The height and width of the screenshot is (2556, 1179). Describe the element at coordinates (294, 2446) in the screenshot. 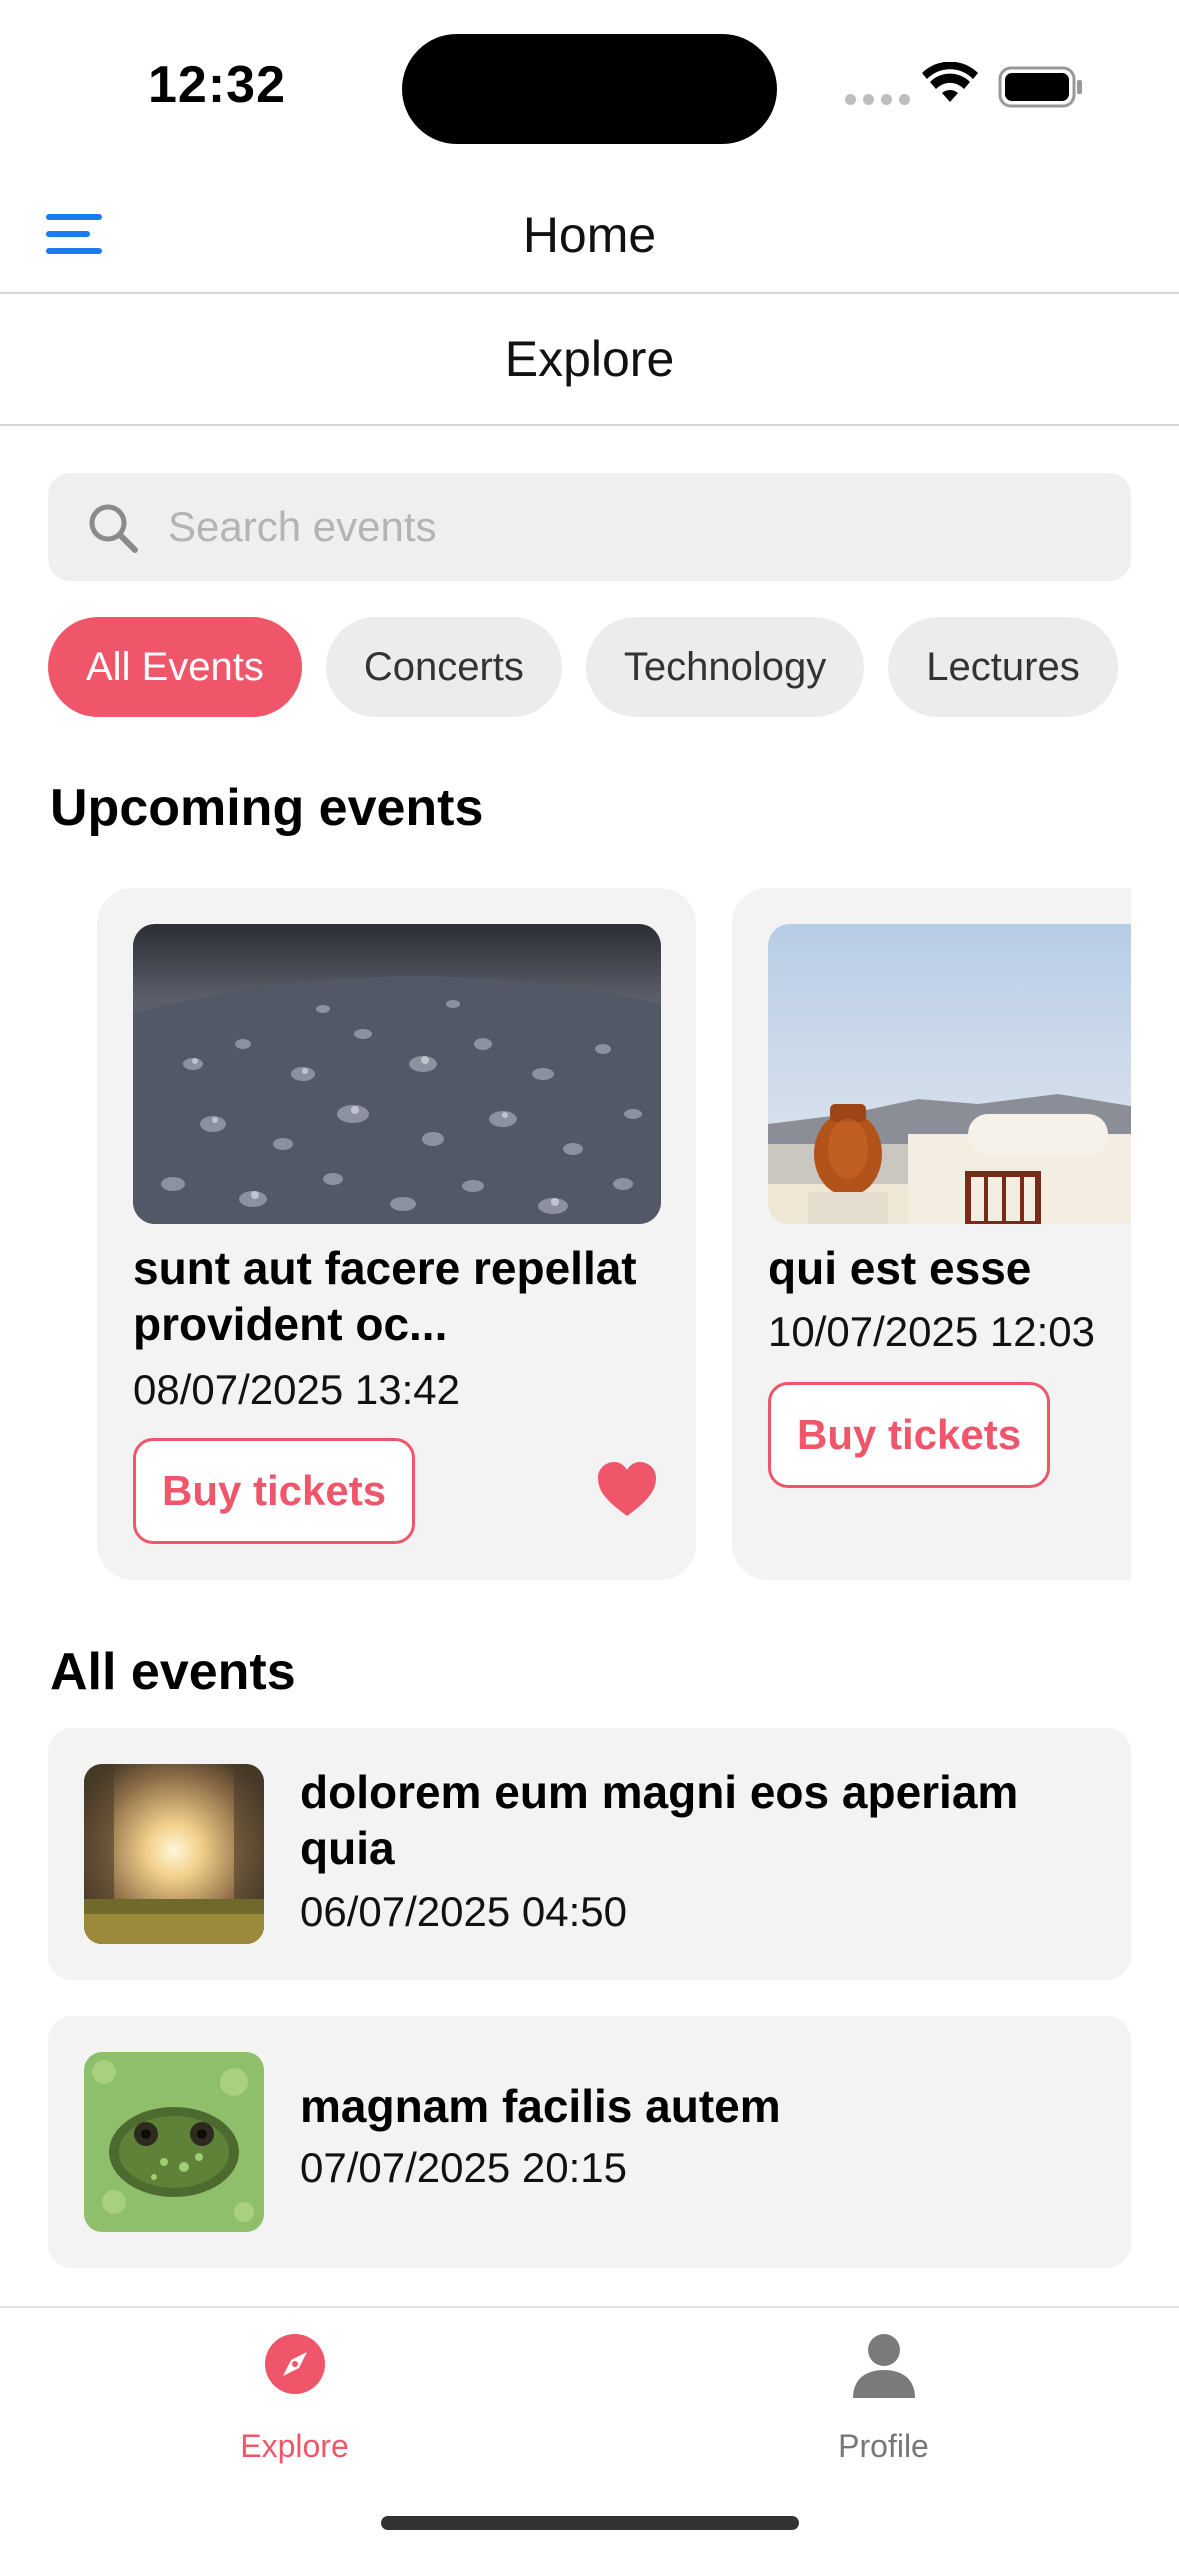

I see `tab-label: Explore` at that location.